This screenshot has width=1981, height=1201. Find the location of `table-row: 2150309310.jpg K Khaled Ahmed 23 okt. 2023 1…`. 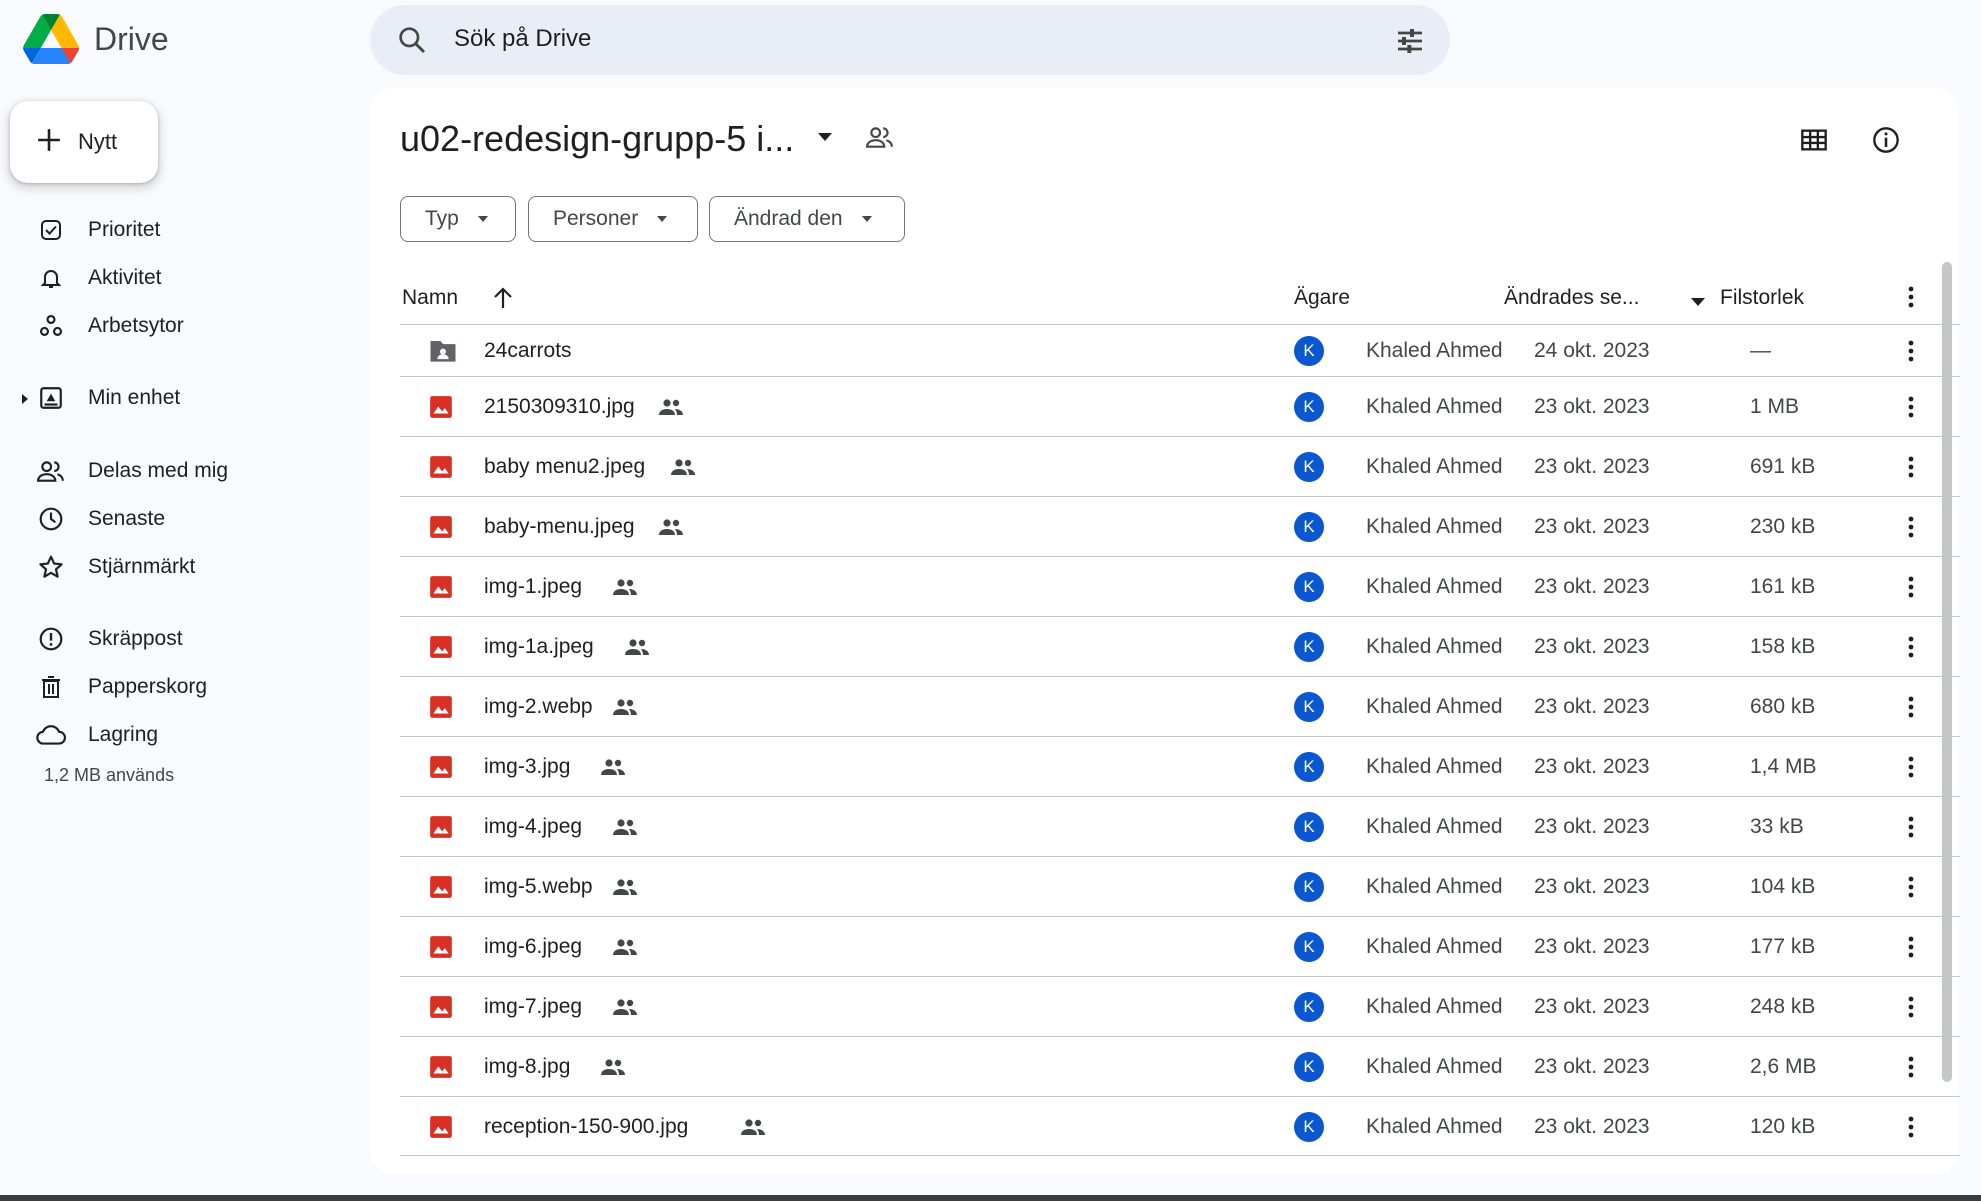

table-row: 2150309310.jpg K Khaled Ahmed 23 okt. 2023 1… is located at coordinates (1180, 406).